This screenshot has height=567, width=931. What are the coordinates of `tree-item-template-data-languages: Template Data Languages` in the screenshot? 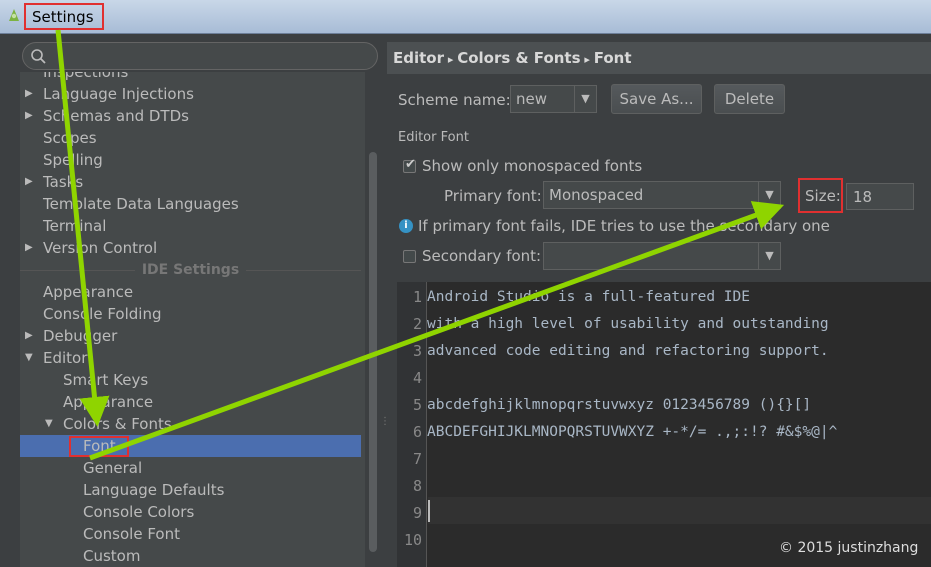 It's located at (141, 204).